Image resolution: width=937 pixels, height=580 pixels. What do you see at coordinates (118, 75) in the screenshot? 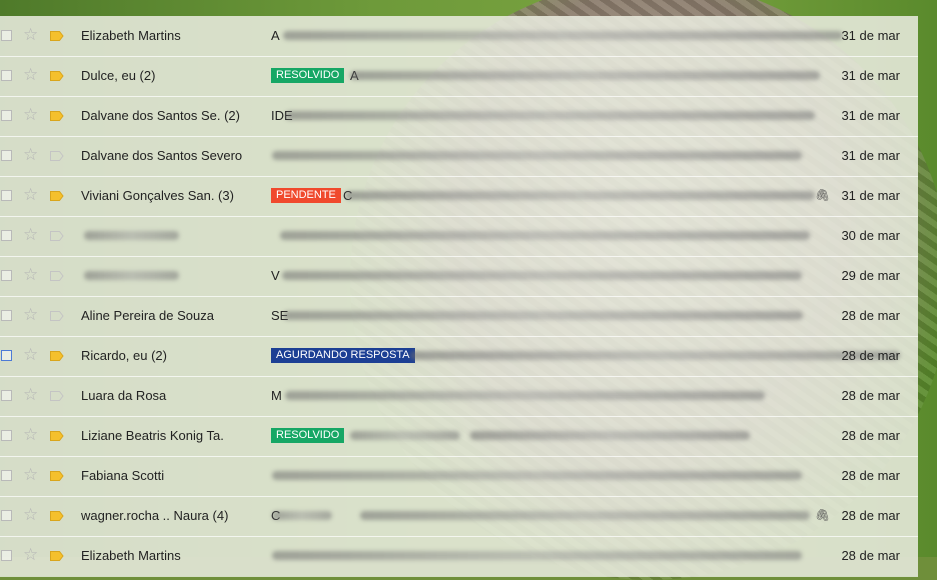
I see `sender-name: Dulce, eu (2)` at bounding box center [118, 75].